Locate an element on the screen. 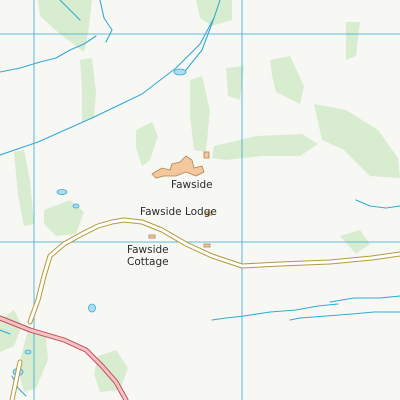 The height and width of the screenshot is (400, 400). place-label-fawside-cottage: Fawside Cottage is located at coordinates (148, 256).